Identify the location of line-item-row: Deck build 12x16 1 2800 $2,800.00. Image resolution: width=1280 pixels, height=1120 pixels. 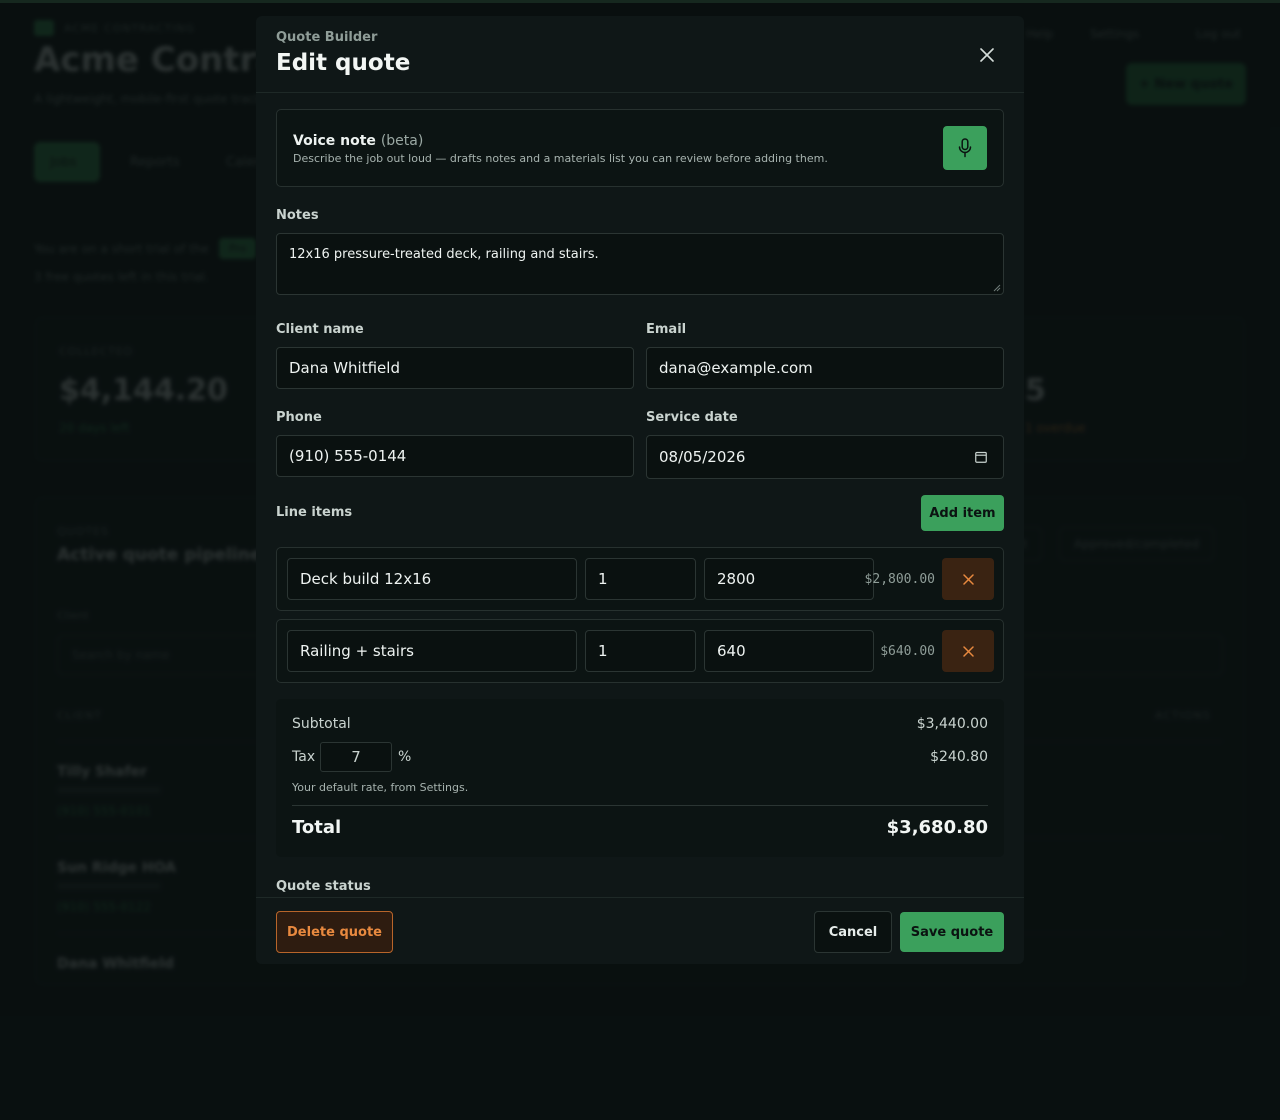
(640, 579).